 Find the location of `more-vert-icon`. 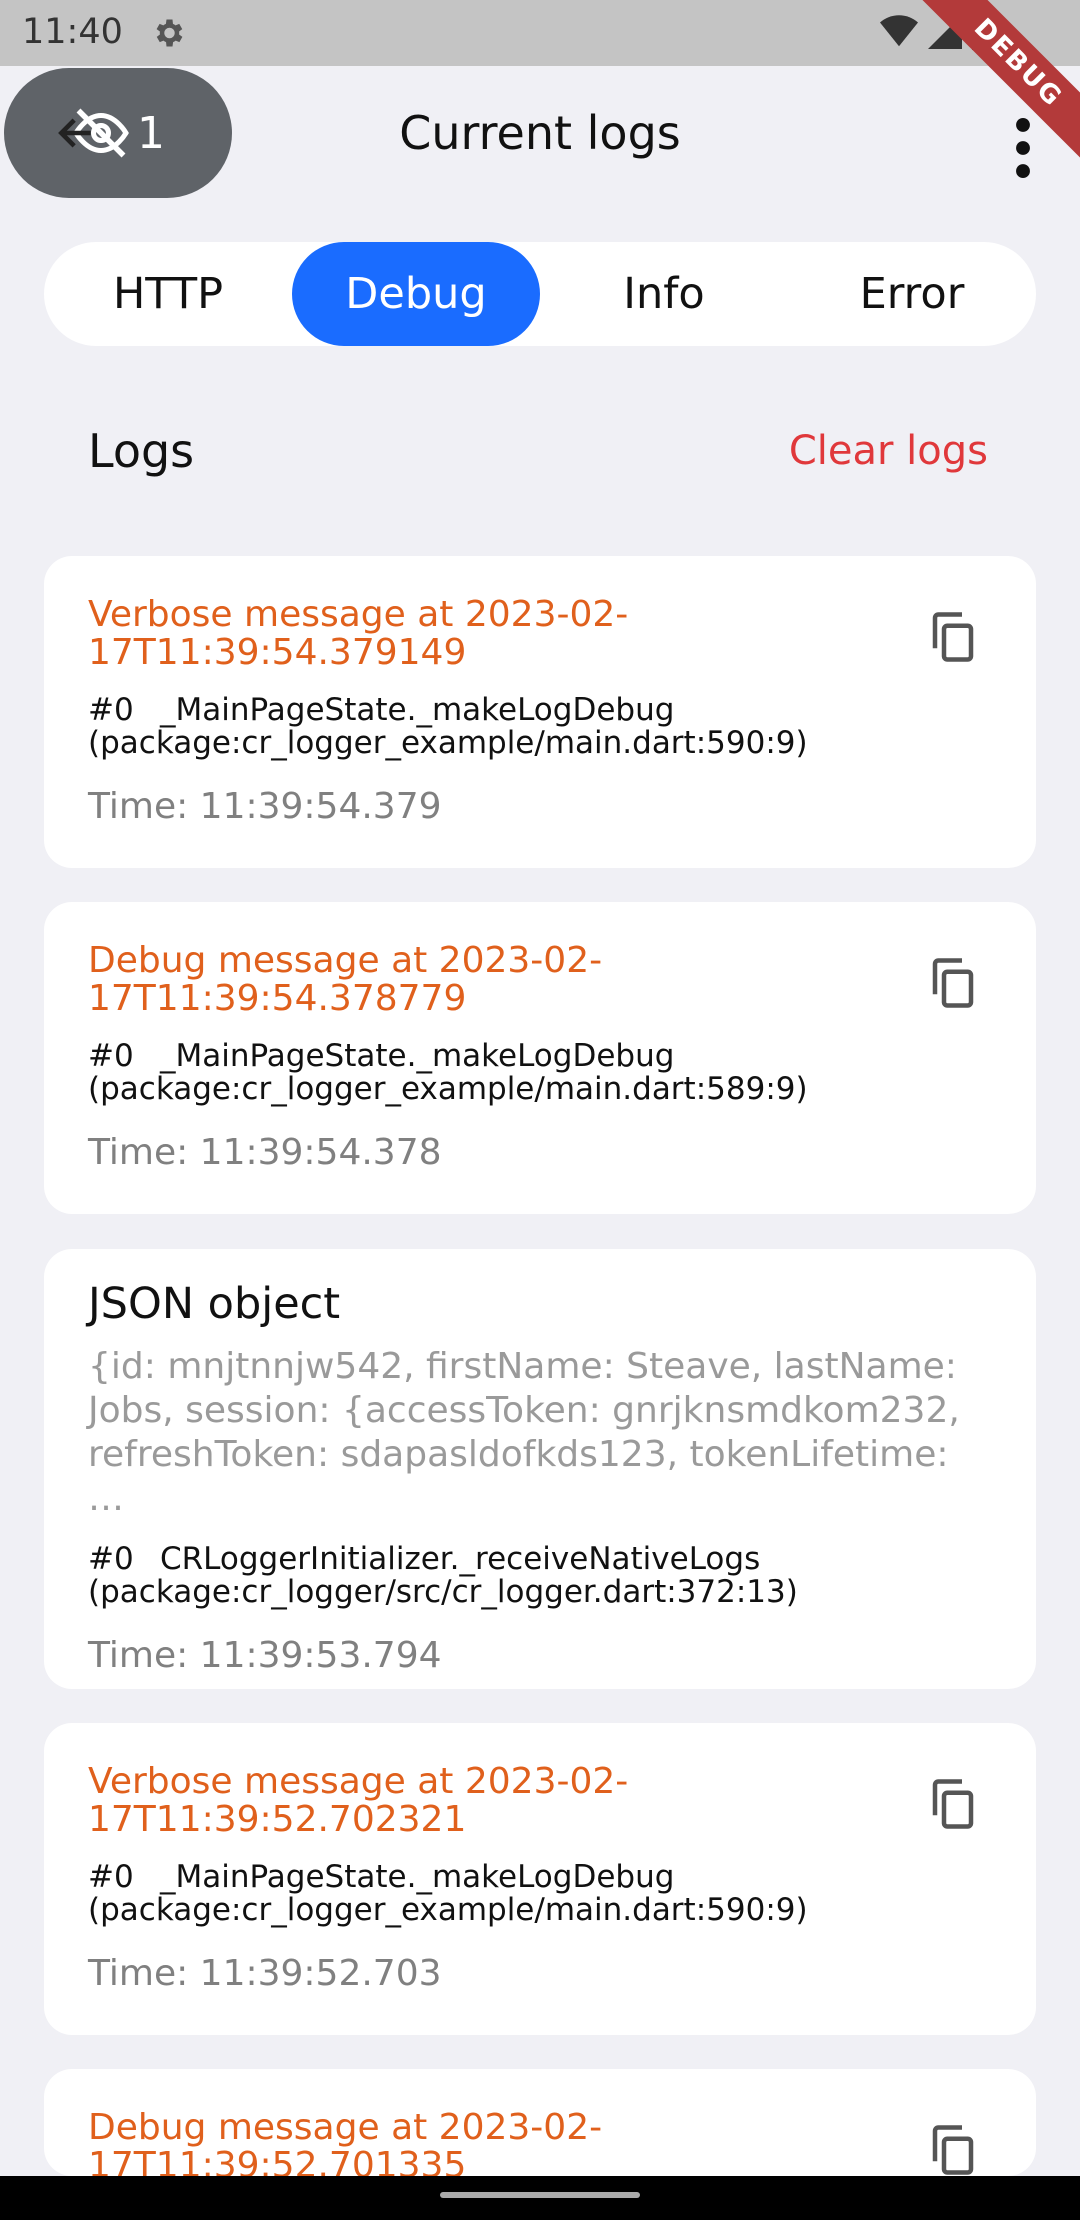

more-vert-icon is located at coordinates (1023, 148).